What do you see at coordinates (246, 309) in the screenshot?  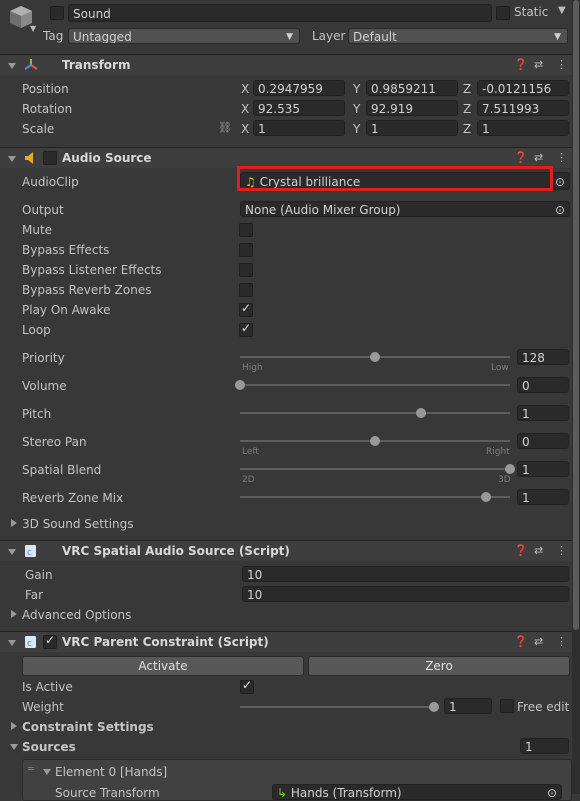 I see `play-on-awake-checkbox` at bounding box center [246, 309].